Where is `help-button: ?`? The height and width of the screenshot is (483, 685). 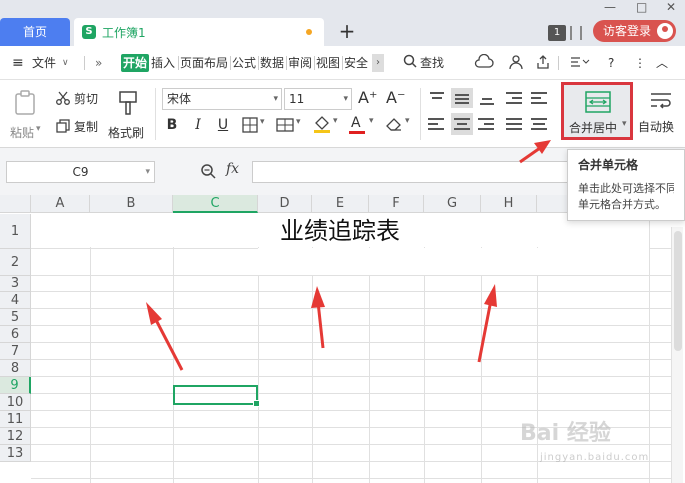
help-button: ? is located at coordinates (611, 63).